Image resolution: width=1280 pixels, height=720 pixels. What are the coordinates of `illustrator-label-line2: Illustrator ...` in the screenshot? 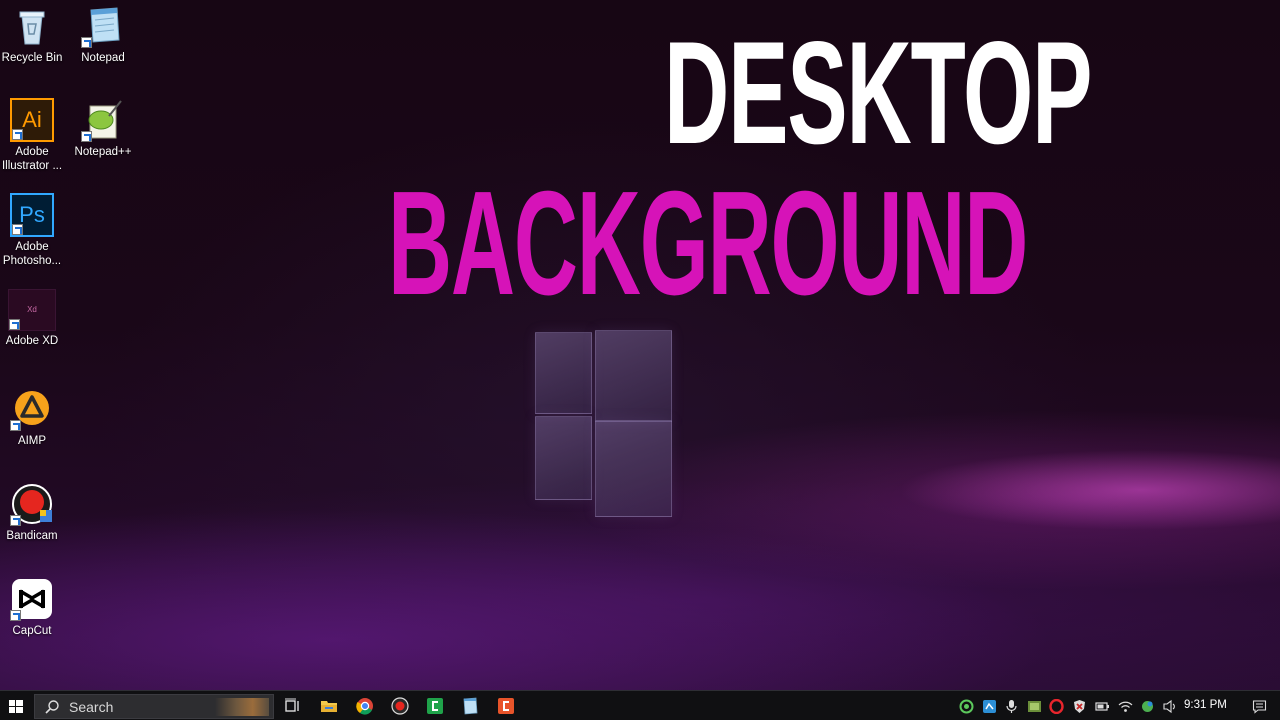 It's located at (32, 166).